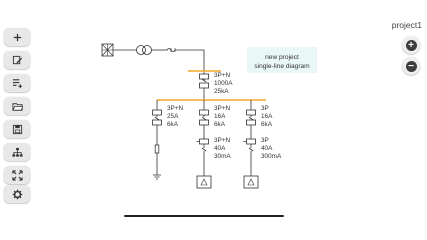 The image size is (427, 240). I want to click on rcd-3-rating: 40A, so click(267, 148).